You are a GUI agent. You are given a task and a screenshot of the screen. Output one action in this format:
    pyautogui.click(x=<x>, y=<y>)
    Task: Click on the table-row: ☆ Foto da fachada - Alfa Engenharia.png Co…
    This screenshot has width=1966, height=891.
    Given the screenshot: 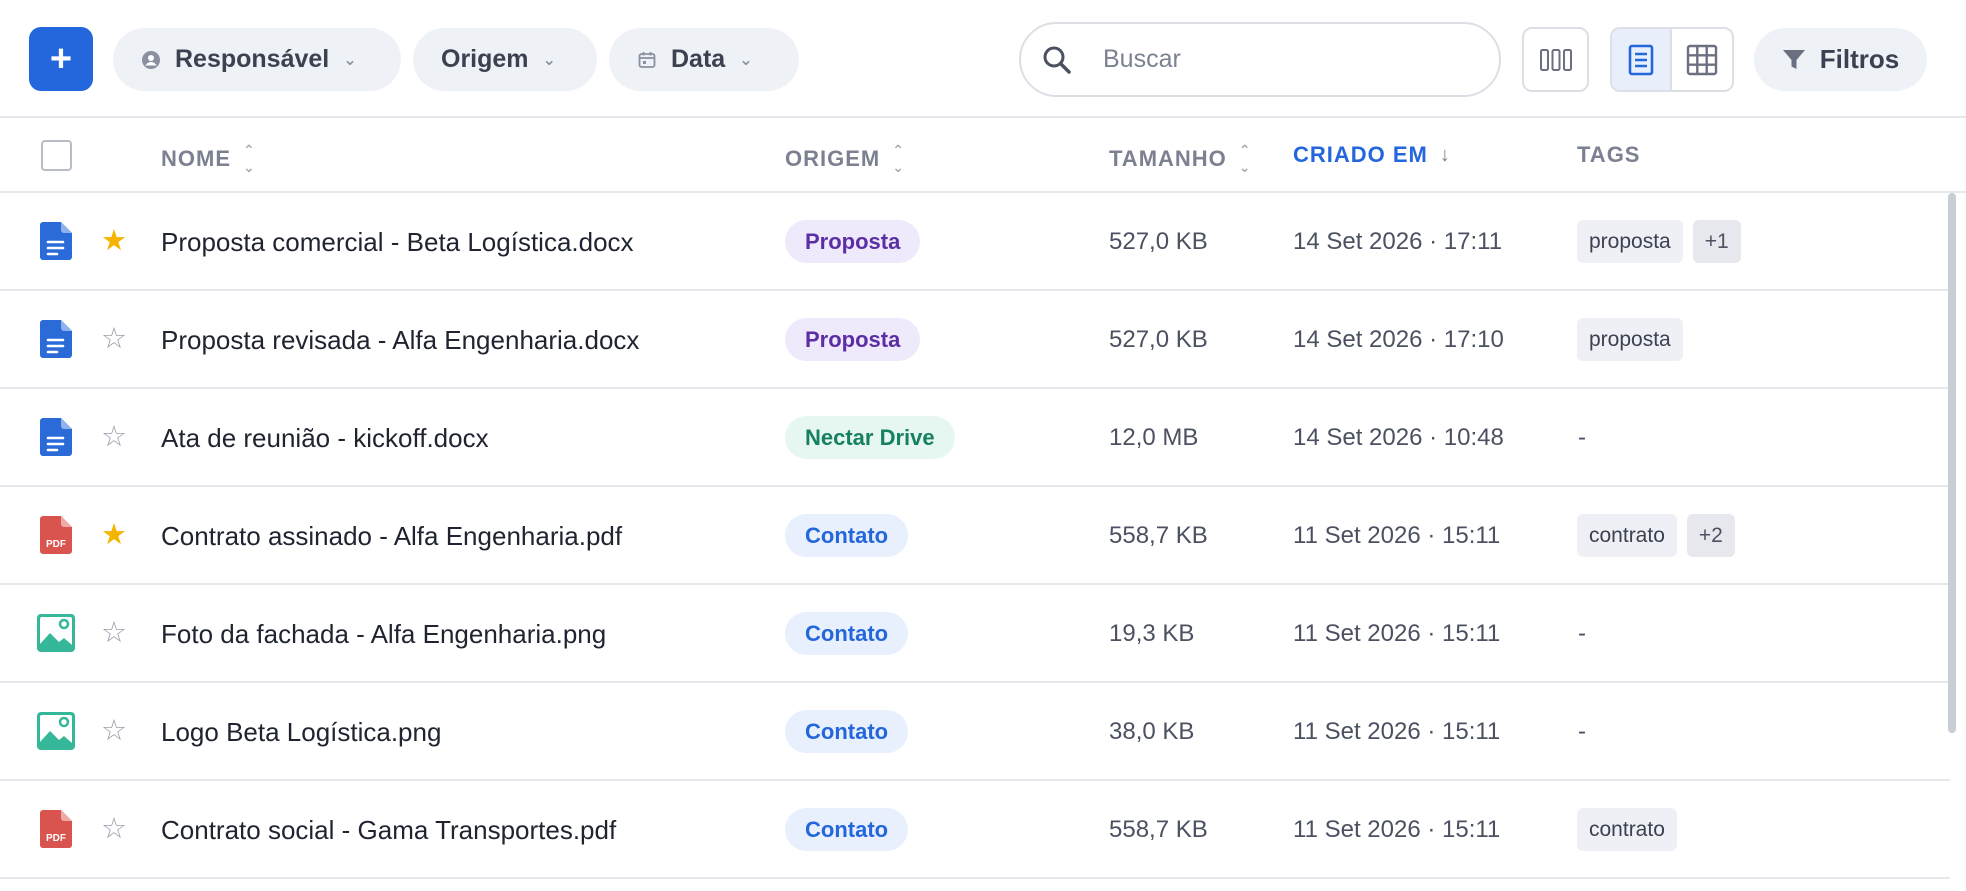 What is the action you would take?
    pyautogui.click(x=975, y=634)
    